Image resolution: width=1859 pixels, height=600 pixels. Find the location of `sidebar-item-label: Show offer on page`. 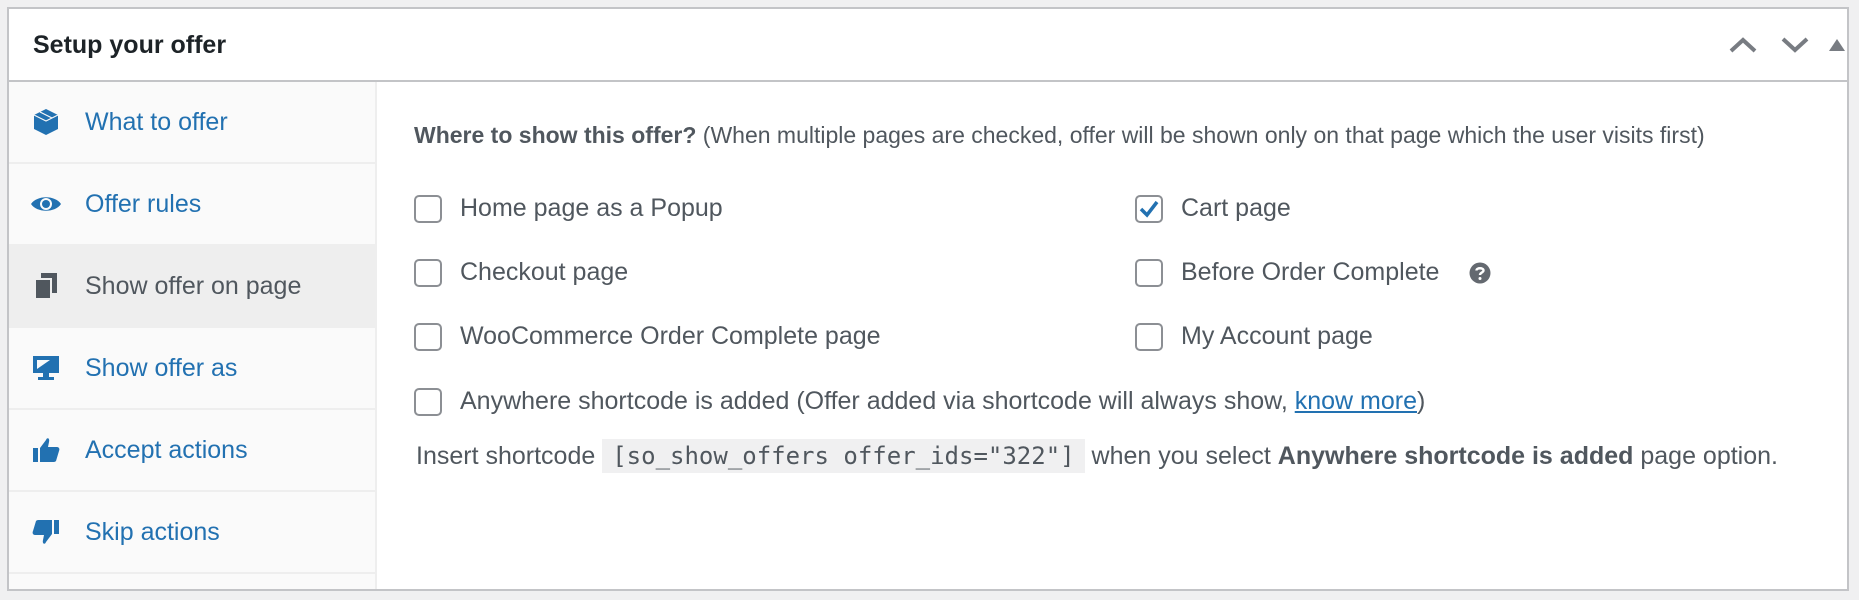

sidebar-item-label: Show offer on page is located at coordinates (193, 285).